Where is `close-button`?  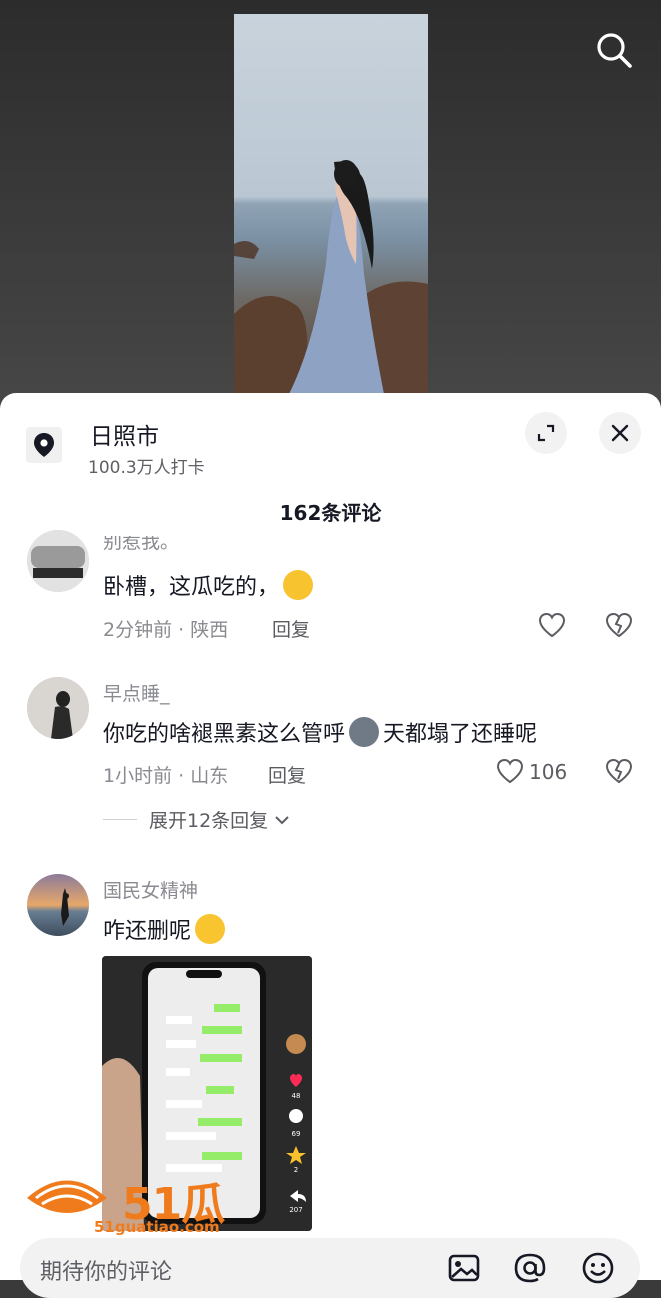 close-button is located at coordinates (620, 433).